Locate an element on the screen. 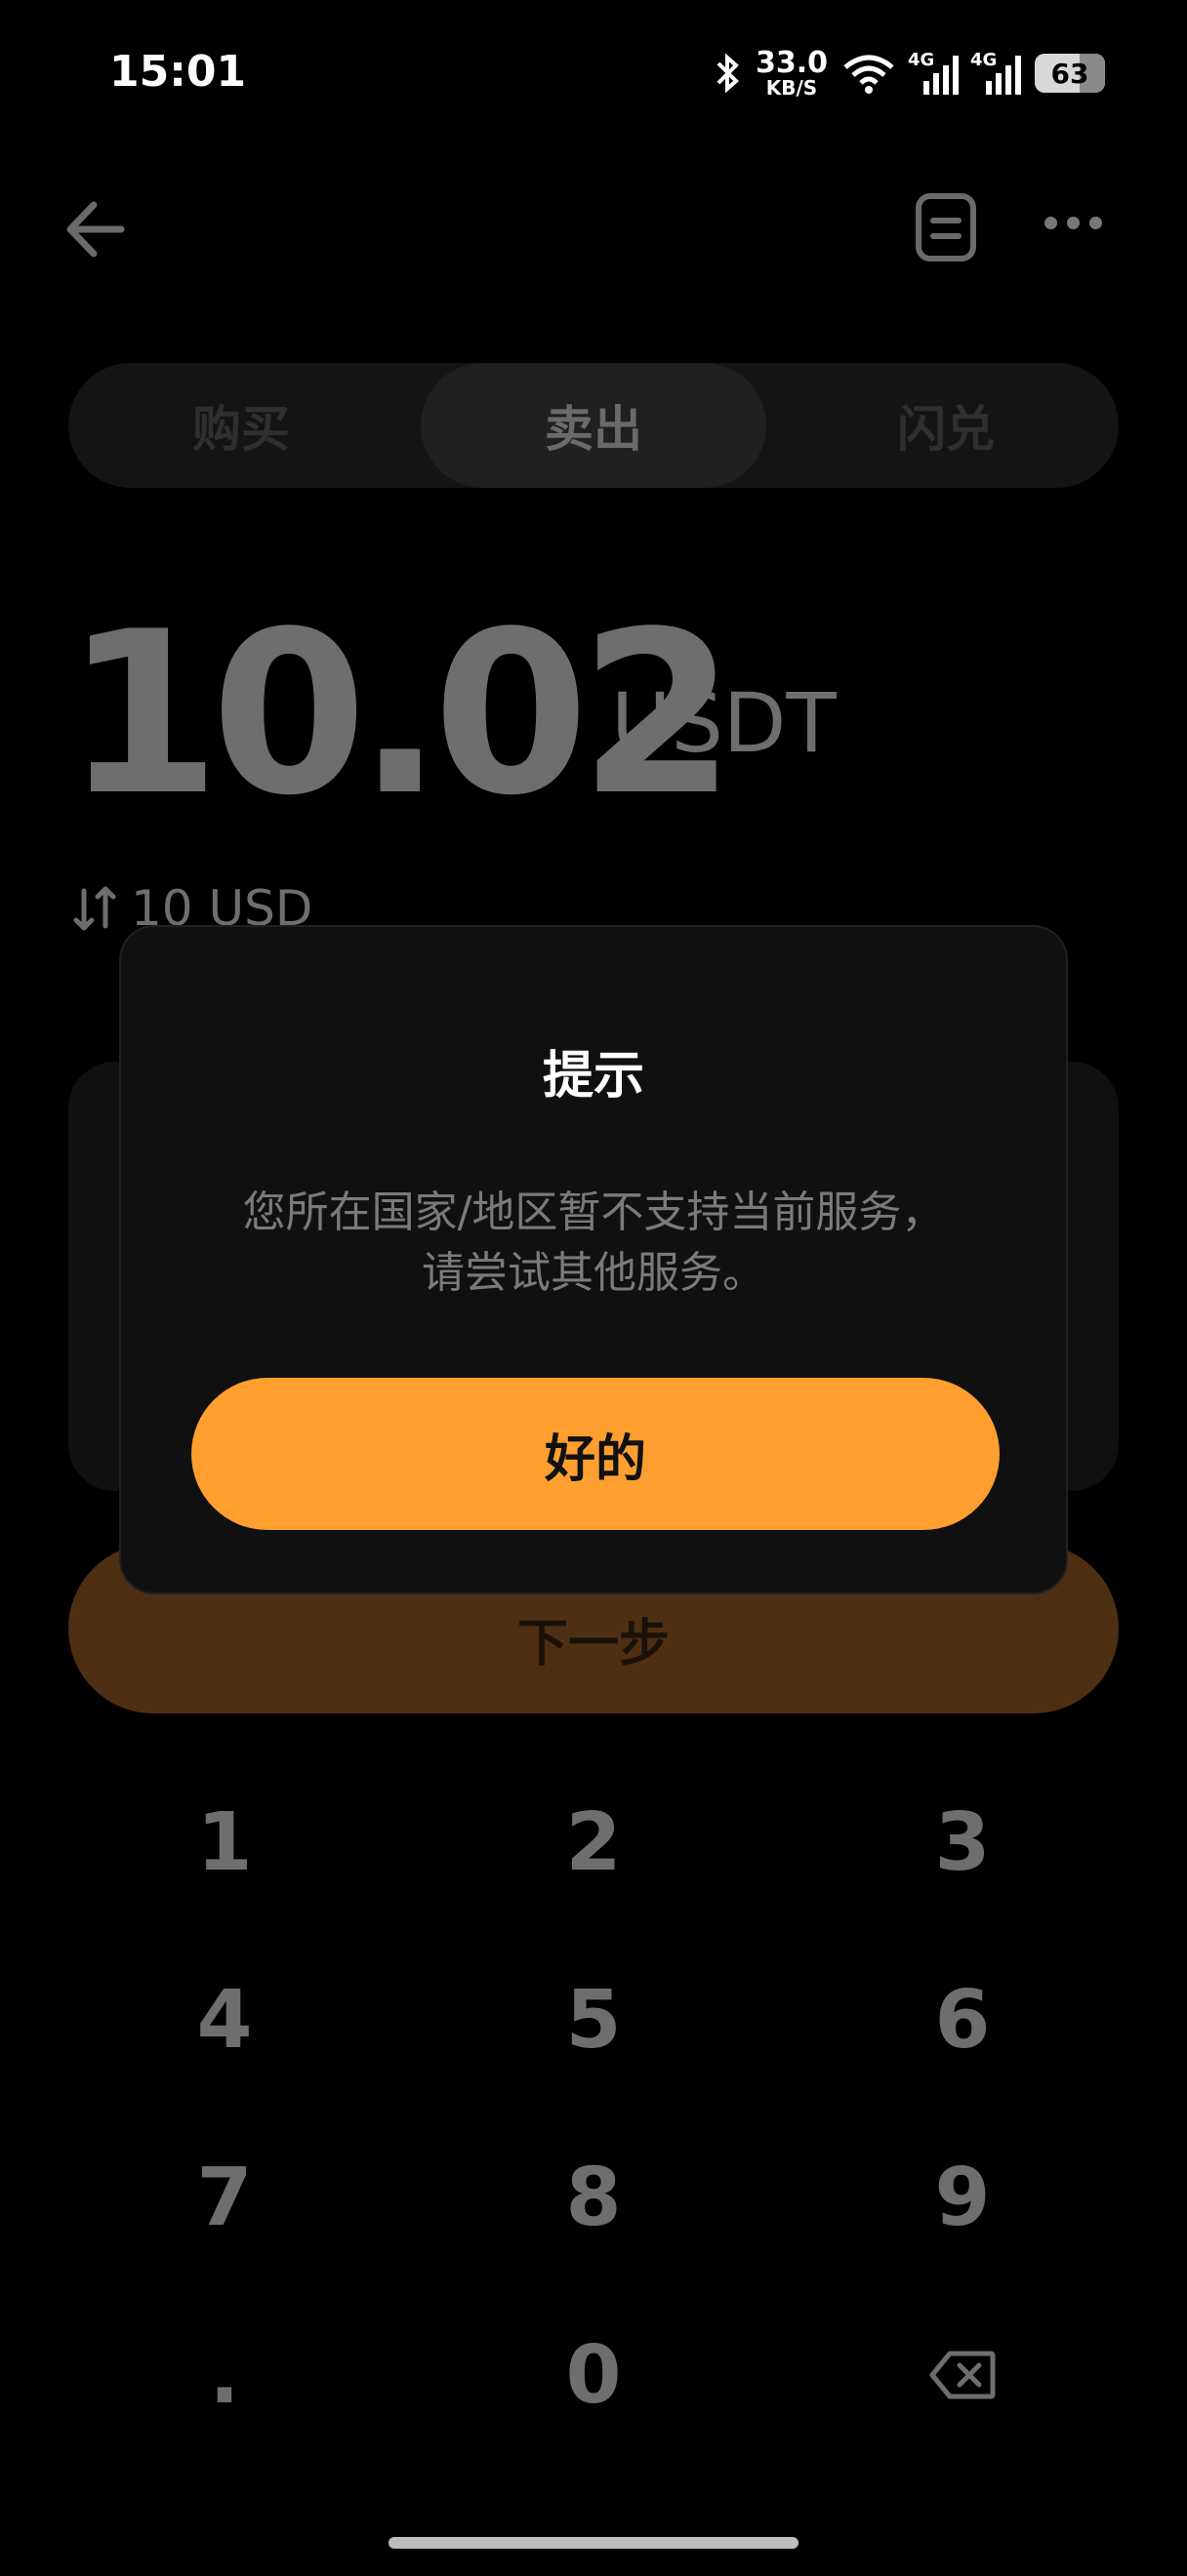 Image resolution: width=1187 pixels, height=2576 pixels. status-icons: 33.0 KB/S 4G 4G 63 is located at coordinates (910, 73).